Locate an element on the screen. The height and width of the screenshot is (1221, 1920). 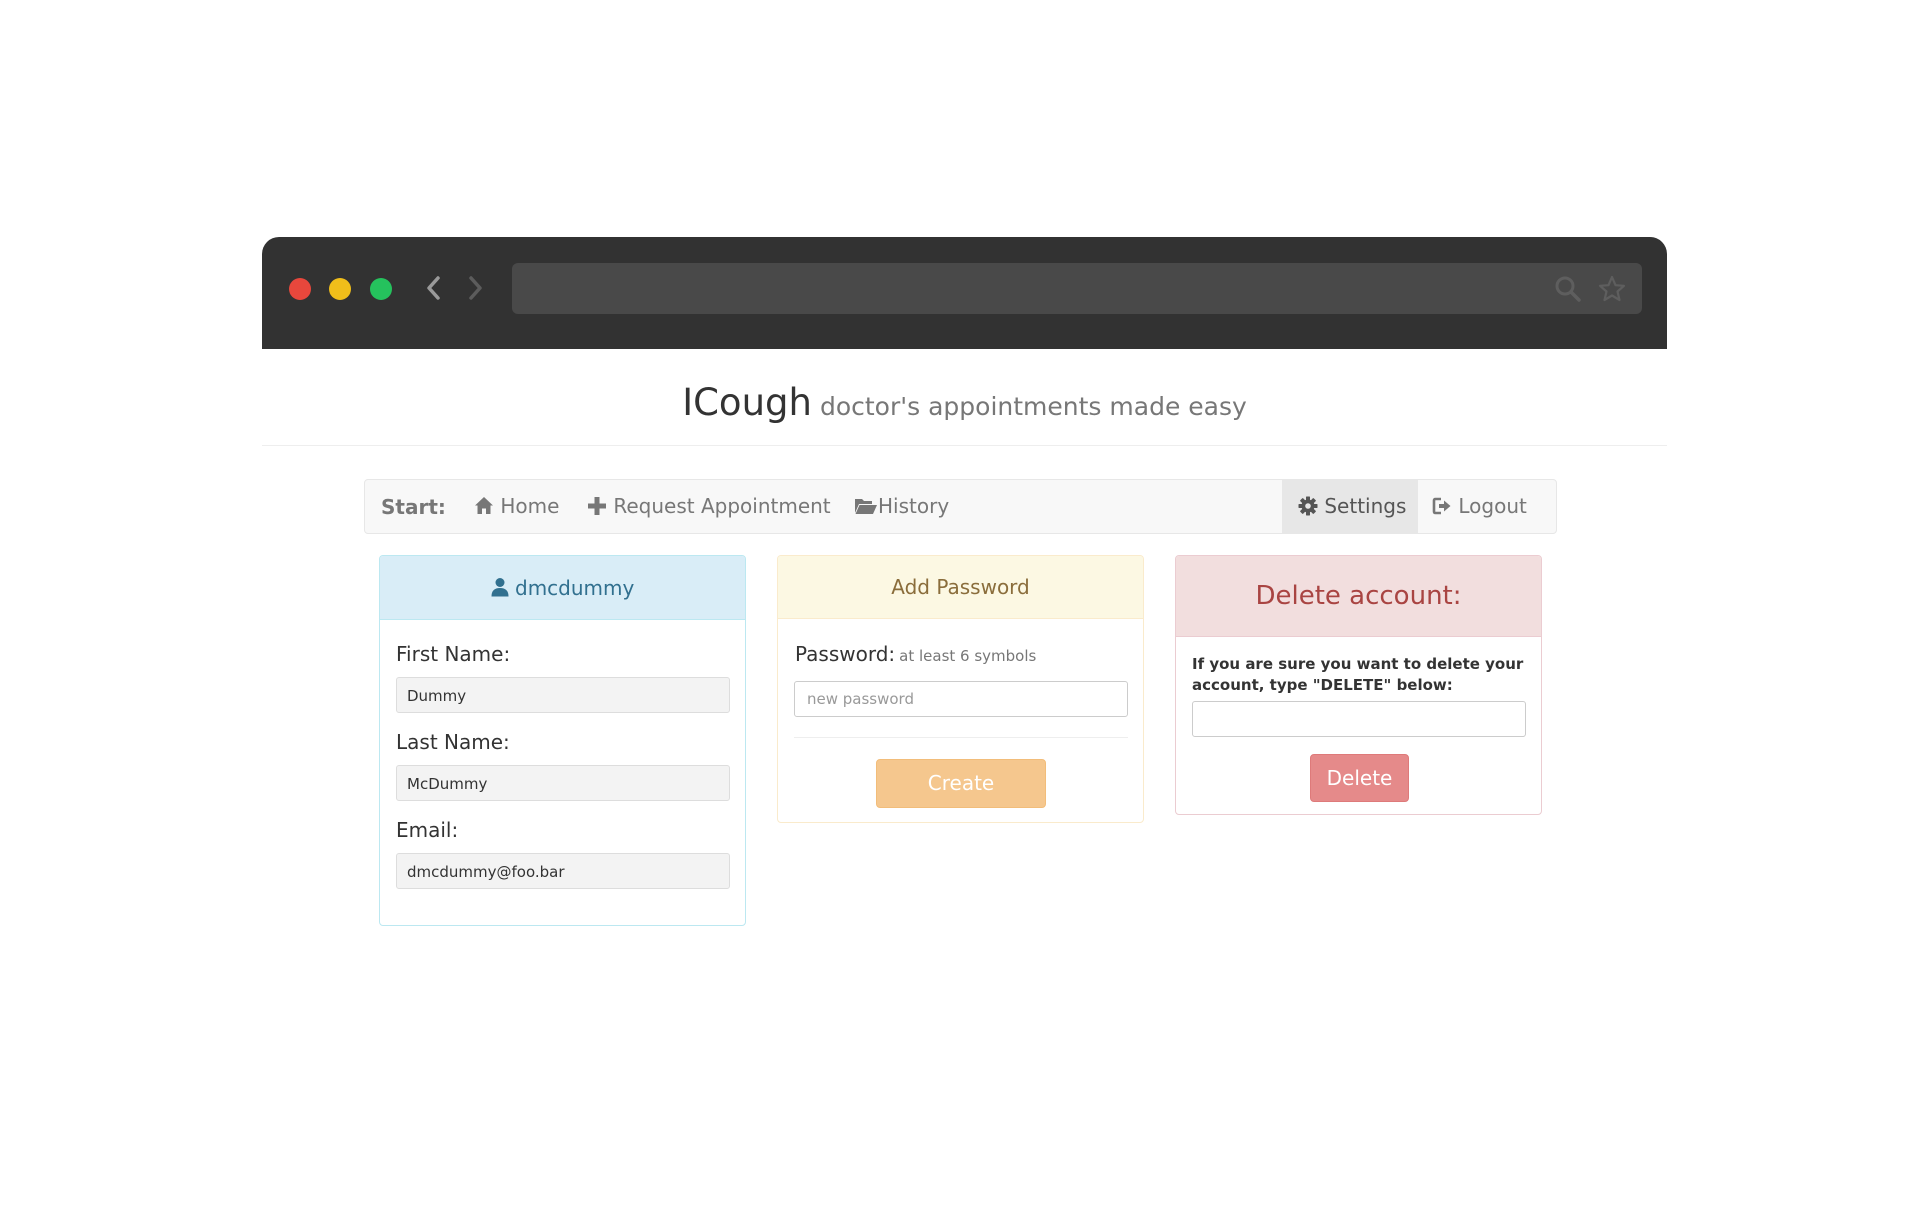
forward-arrow-icon is located at coordinates (475, 288).